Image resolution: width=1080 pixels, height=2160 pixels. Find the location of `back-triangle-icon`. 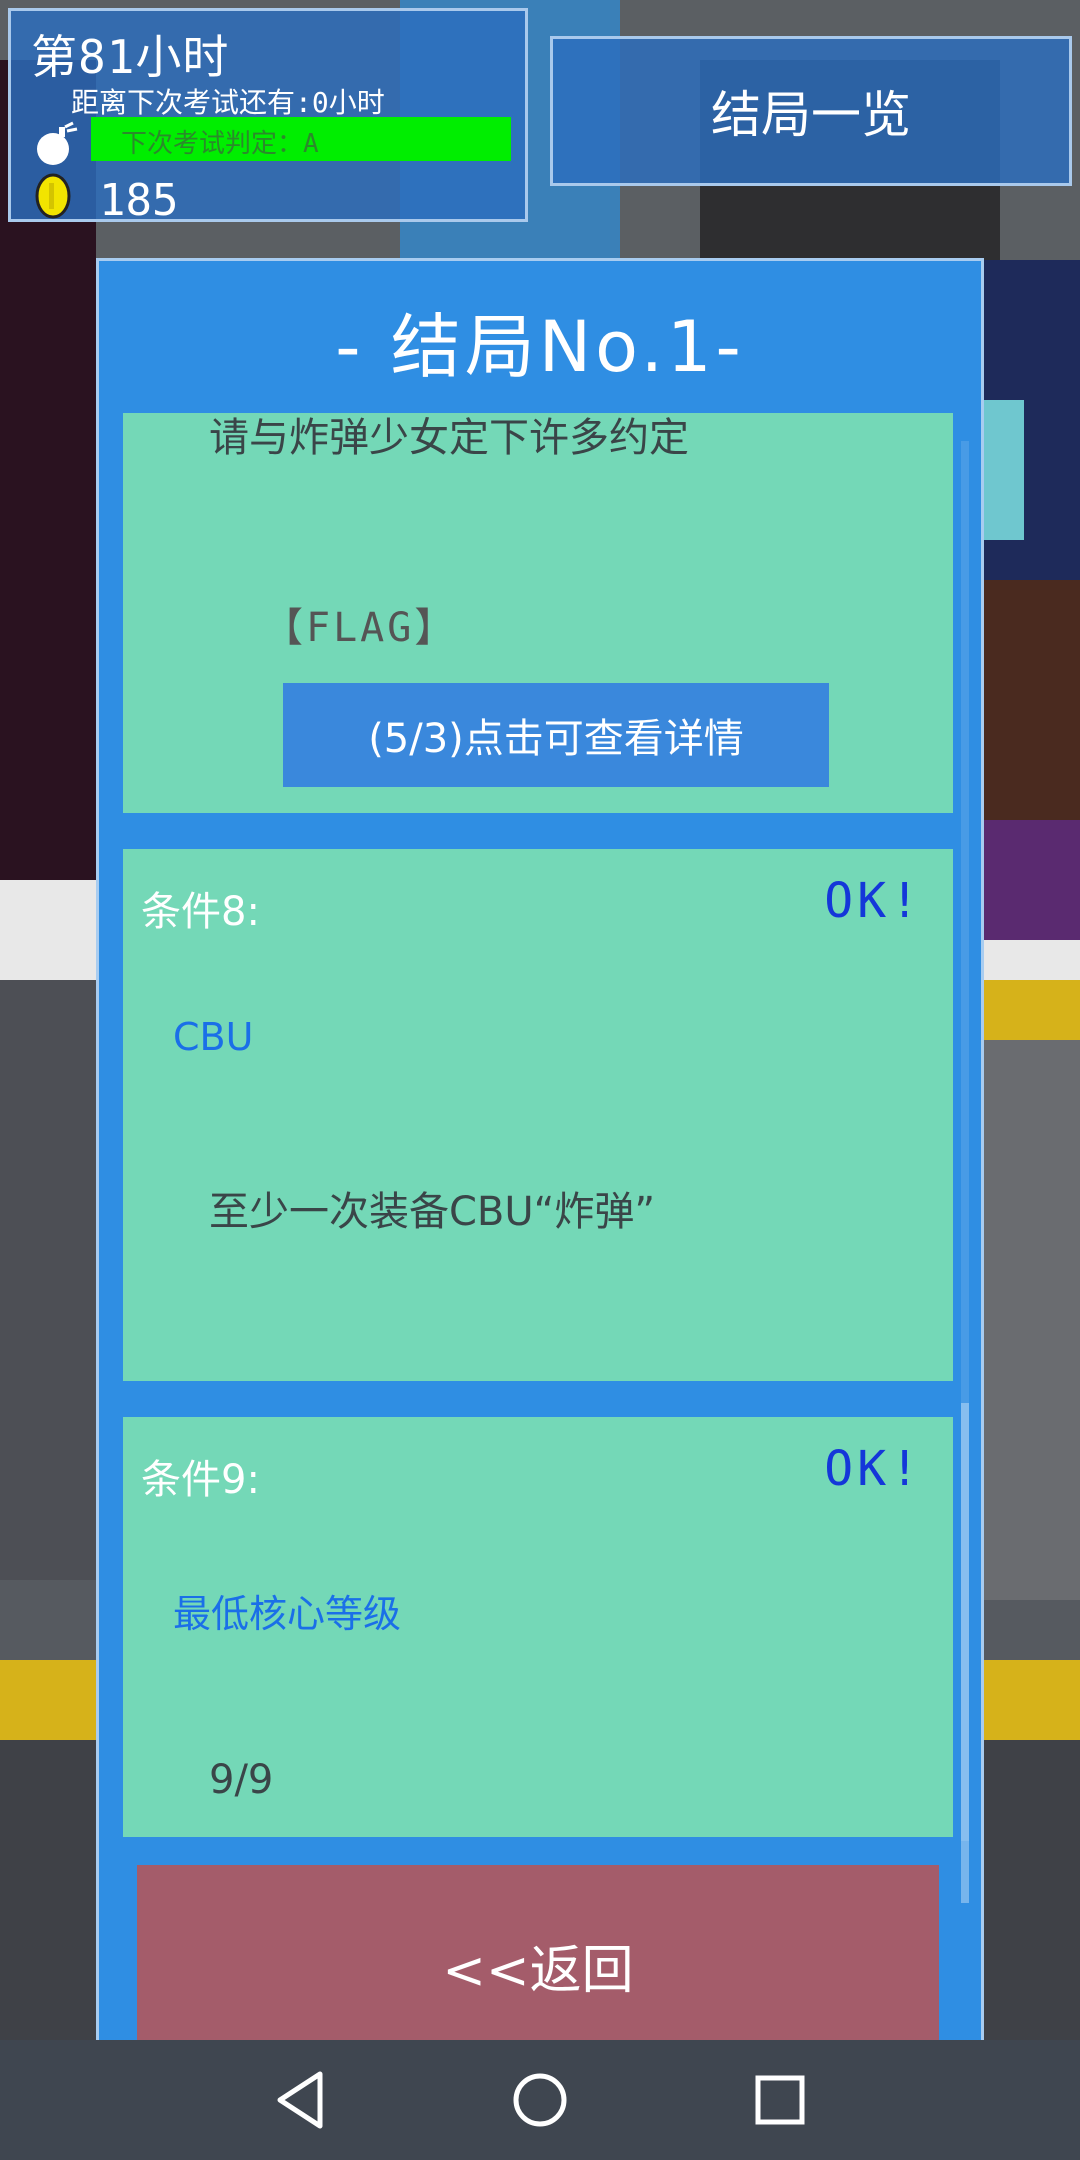

back-triangle-icon is located at coordinates (302, 2100).